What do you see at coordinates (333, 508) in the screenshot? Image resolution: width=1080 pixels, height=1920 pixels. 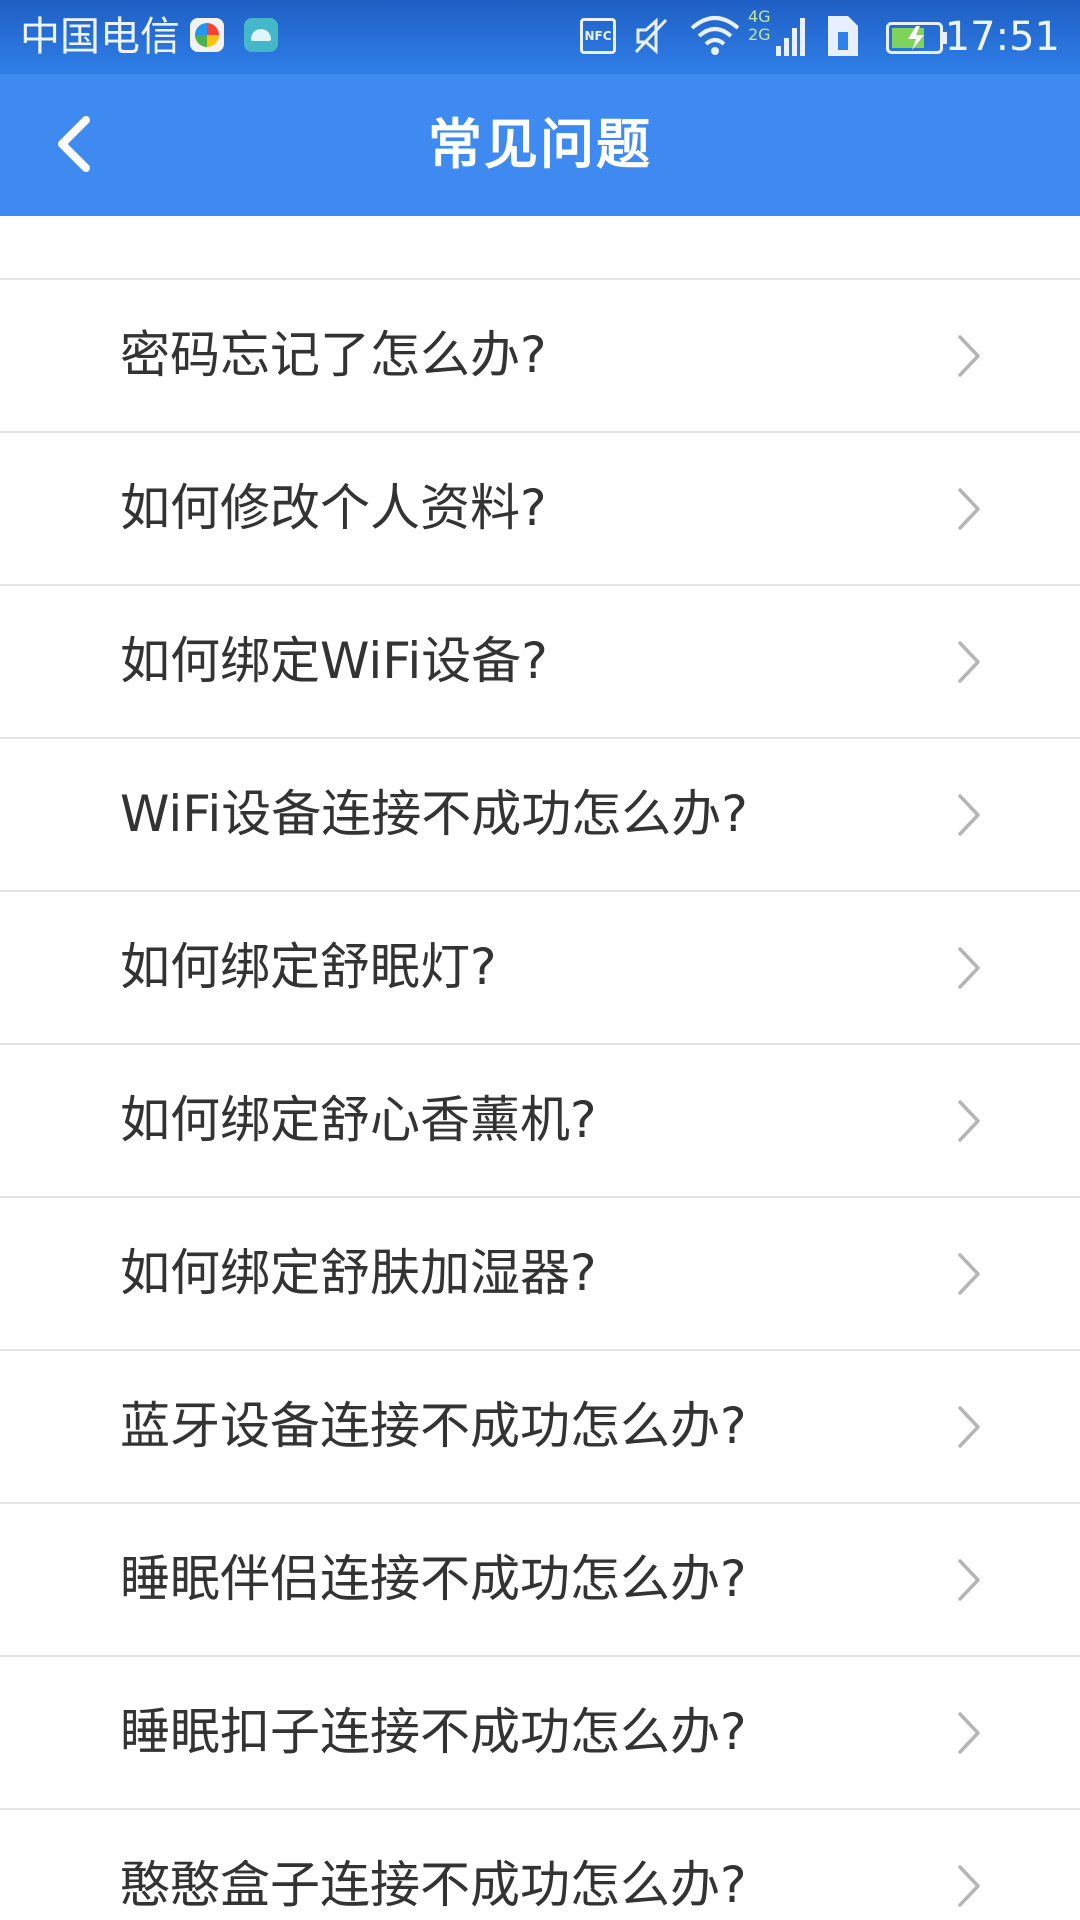 I see `faq-item-label: 如何修改个人资料?` at bounding box center [333, 508].